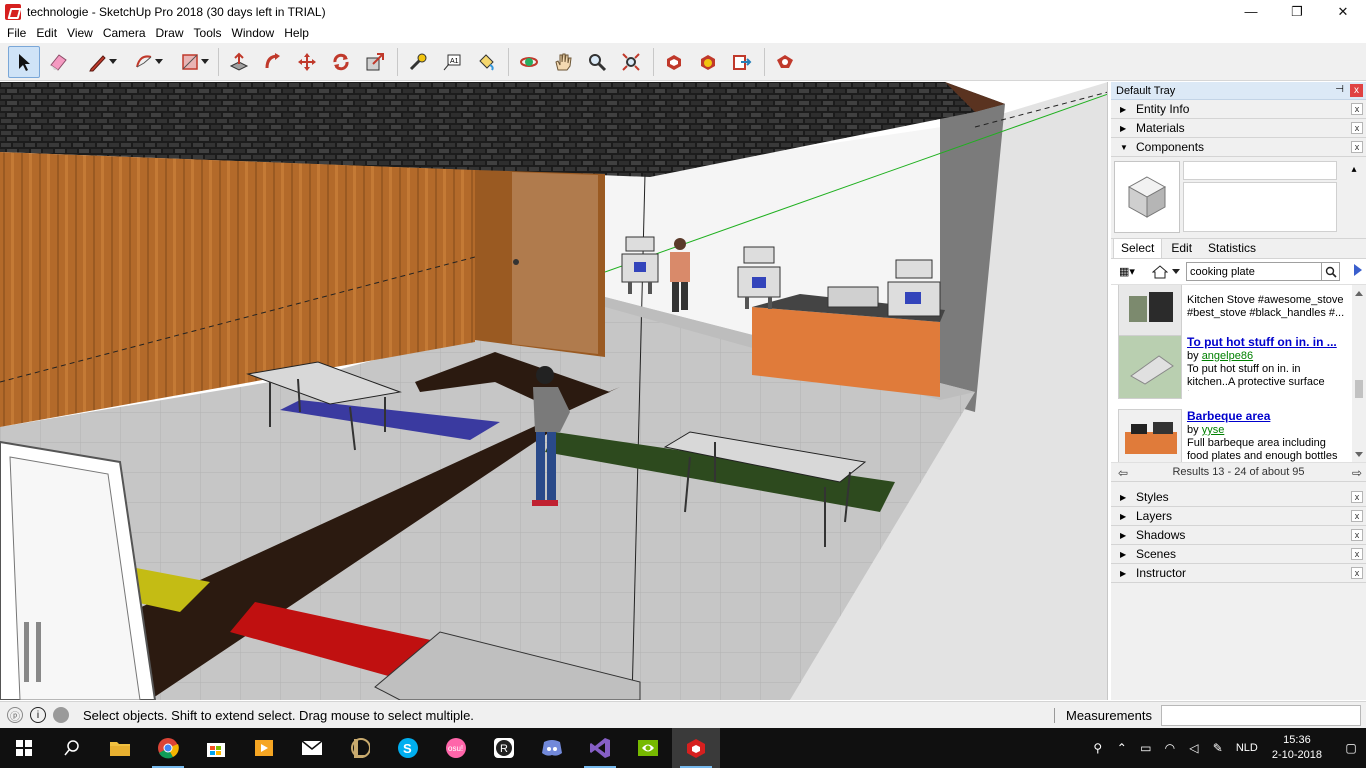  Describe the element at coordinates (120, 748) in the screenshot. I see `taskbar-file-explorer` at that location.